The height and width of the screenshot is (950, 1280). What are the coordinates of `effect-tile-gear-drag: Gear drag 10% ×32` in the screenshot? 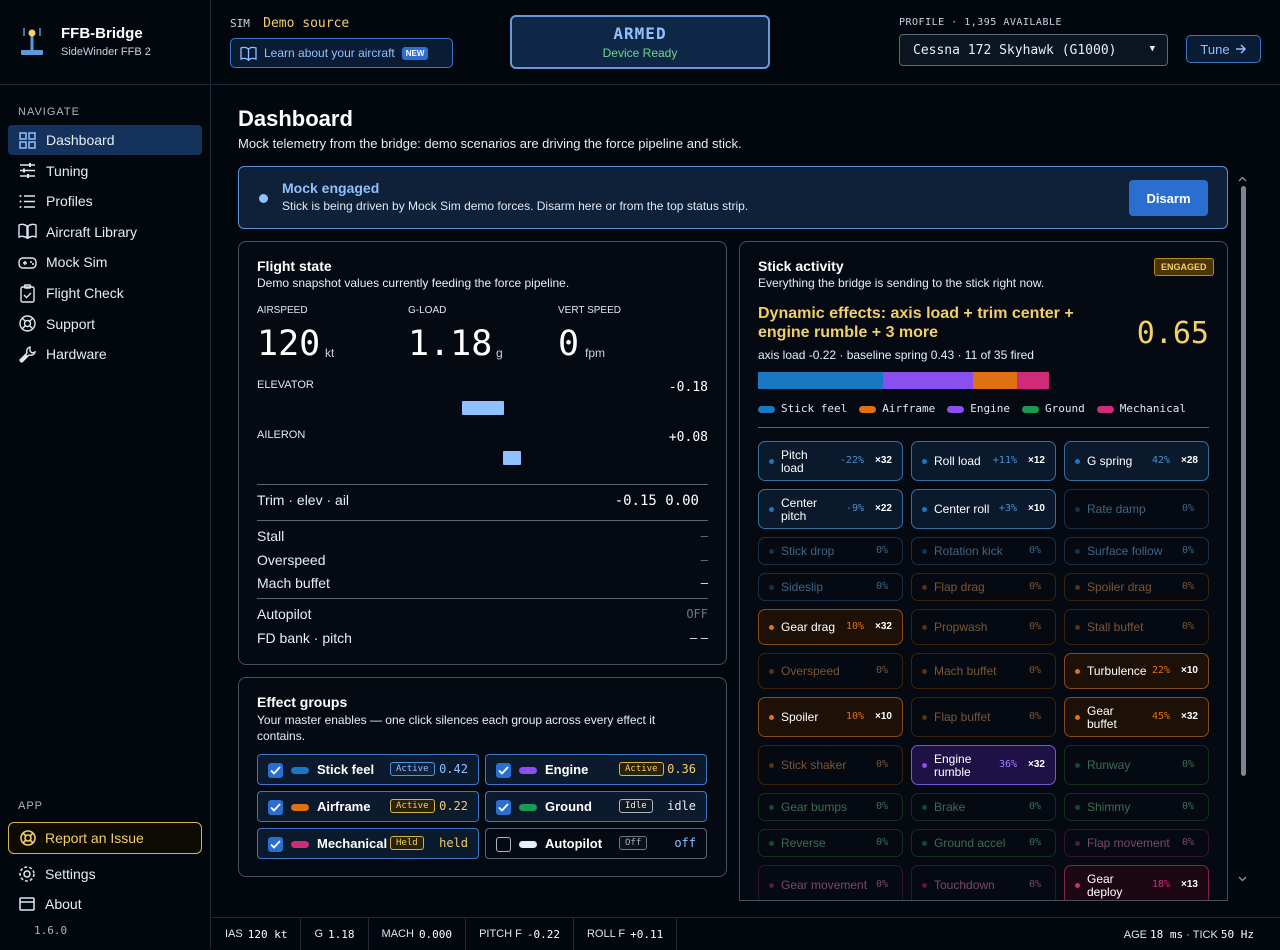 It's located at (830, 627).